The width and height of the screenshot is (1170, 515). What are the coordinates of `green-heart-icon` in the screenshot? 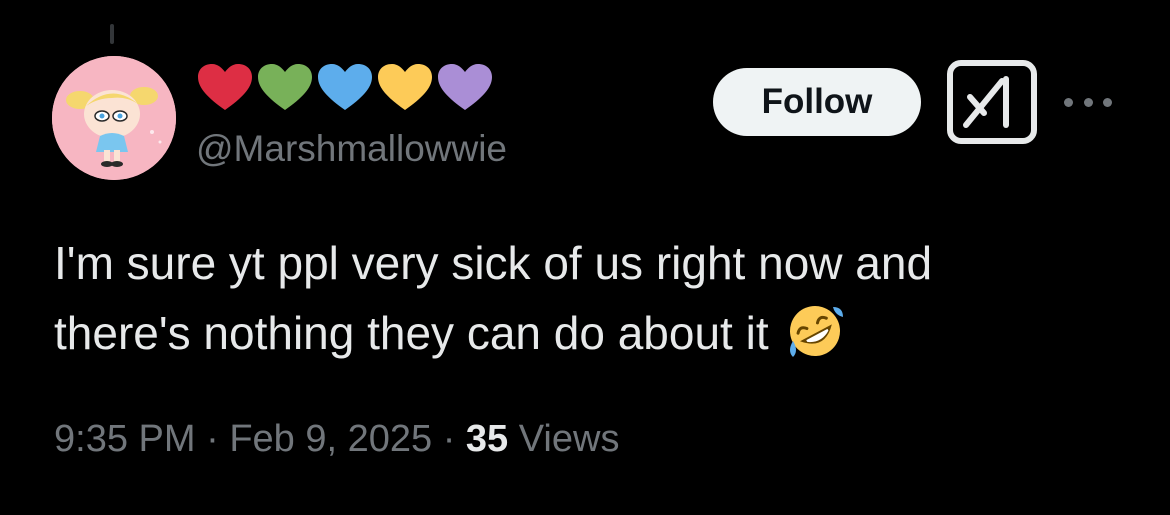 It's located at (285, 87).